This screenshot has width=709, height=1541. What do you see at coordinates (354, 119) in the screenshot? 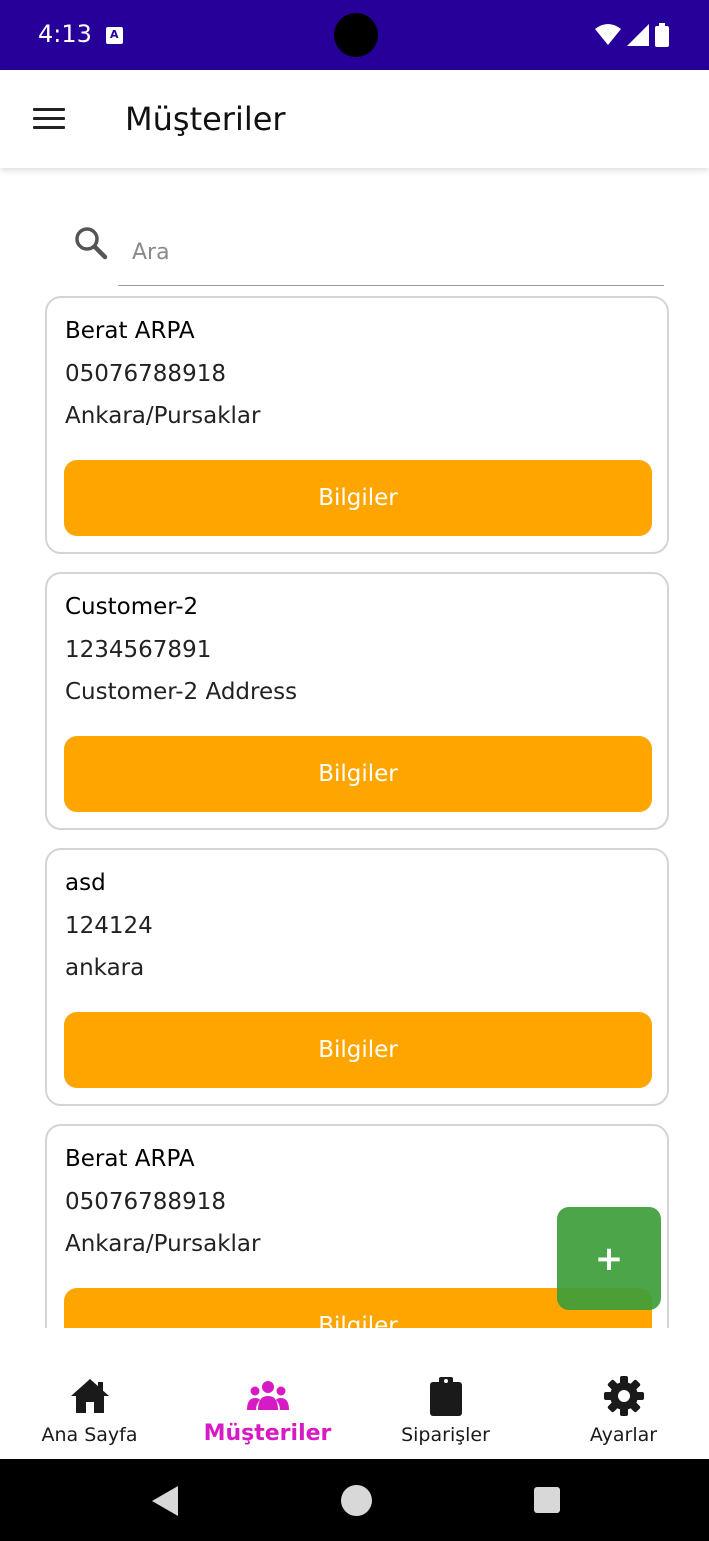
I see `app-bar: Müşteriler` at bounding box center [354, 119].